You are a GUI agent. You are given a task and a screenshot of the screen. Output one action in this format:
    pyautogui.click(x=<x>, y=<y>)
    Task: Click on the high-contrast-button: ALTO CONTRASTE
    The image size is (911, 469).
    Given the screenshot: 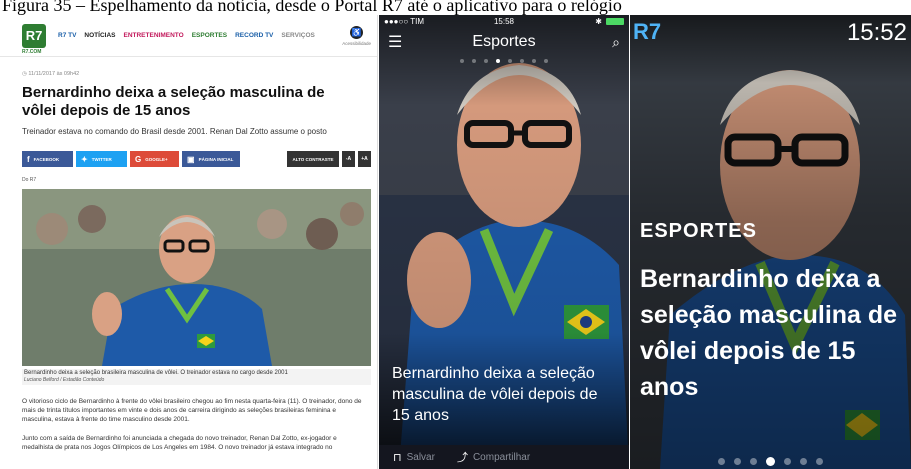 What is the action you would take?
    pyautogui.click(x=313, y=159)
    